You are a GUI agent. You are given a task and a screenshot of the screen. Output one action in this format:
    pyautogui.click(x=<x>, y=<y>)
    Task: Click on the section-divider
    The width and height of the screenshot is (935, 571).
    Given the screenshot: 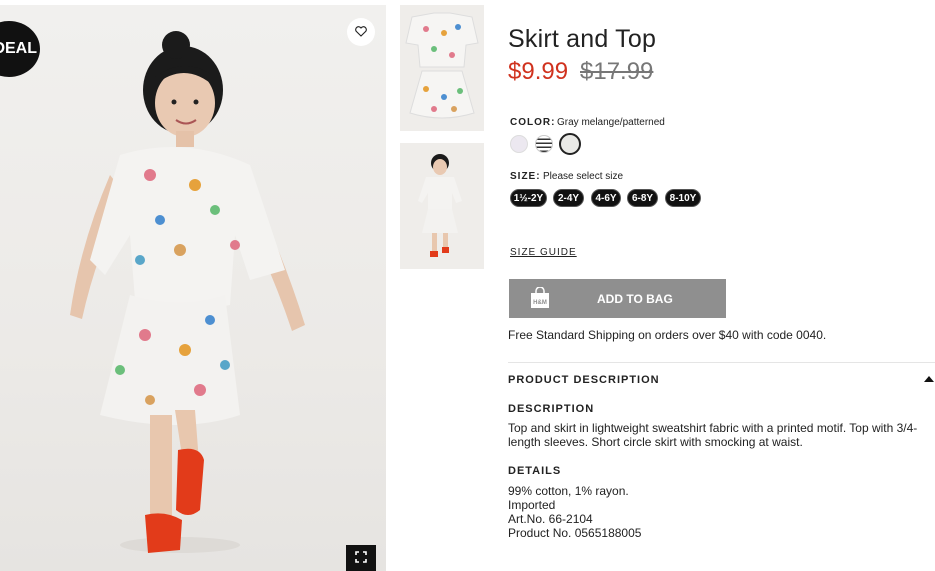 What is the action you would take?
    pyautogui.click(x=721, y=362)
    